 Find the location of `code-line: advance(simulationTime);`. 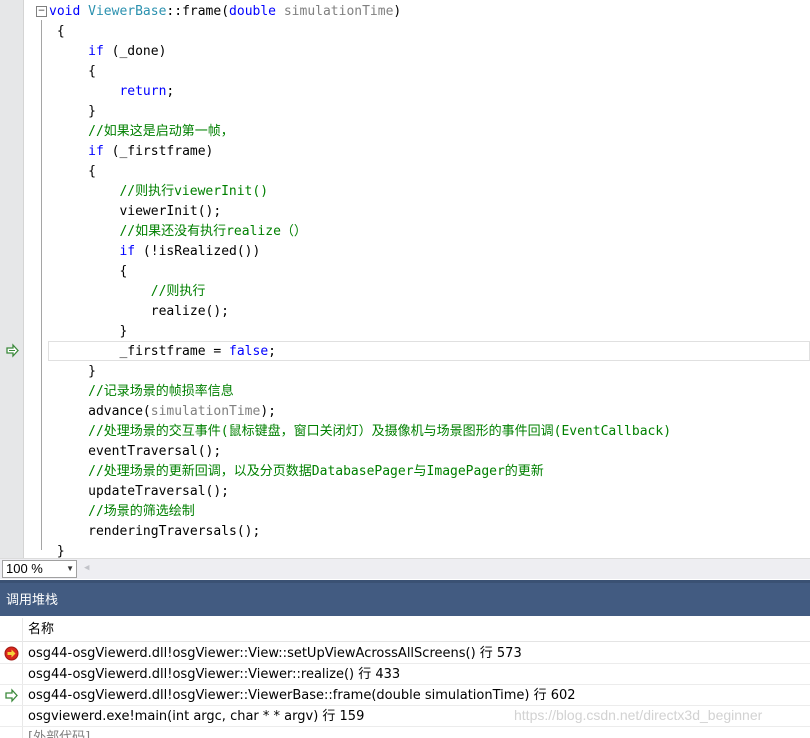

code-line: advance(simulationTime); is located at coordinates (162, 412).